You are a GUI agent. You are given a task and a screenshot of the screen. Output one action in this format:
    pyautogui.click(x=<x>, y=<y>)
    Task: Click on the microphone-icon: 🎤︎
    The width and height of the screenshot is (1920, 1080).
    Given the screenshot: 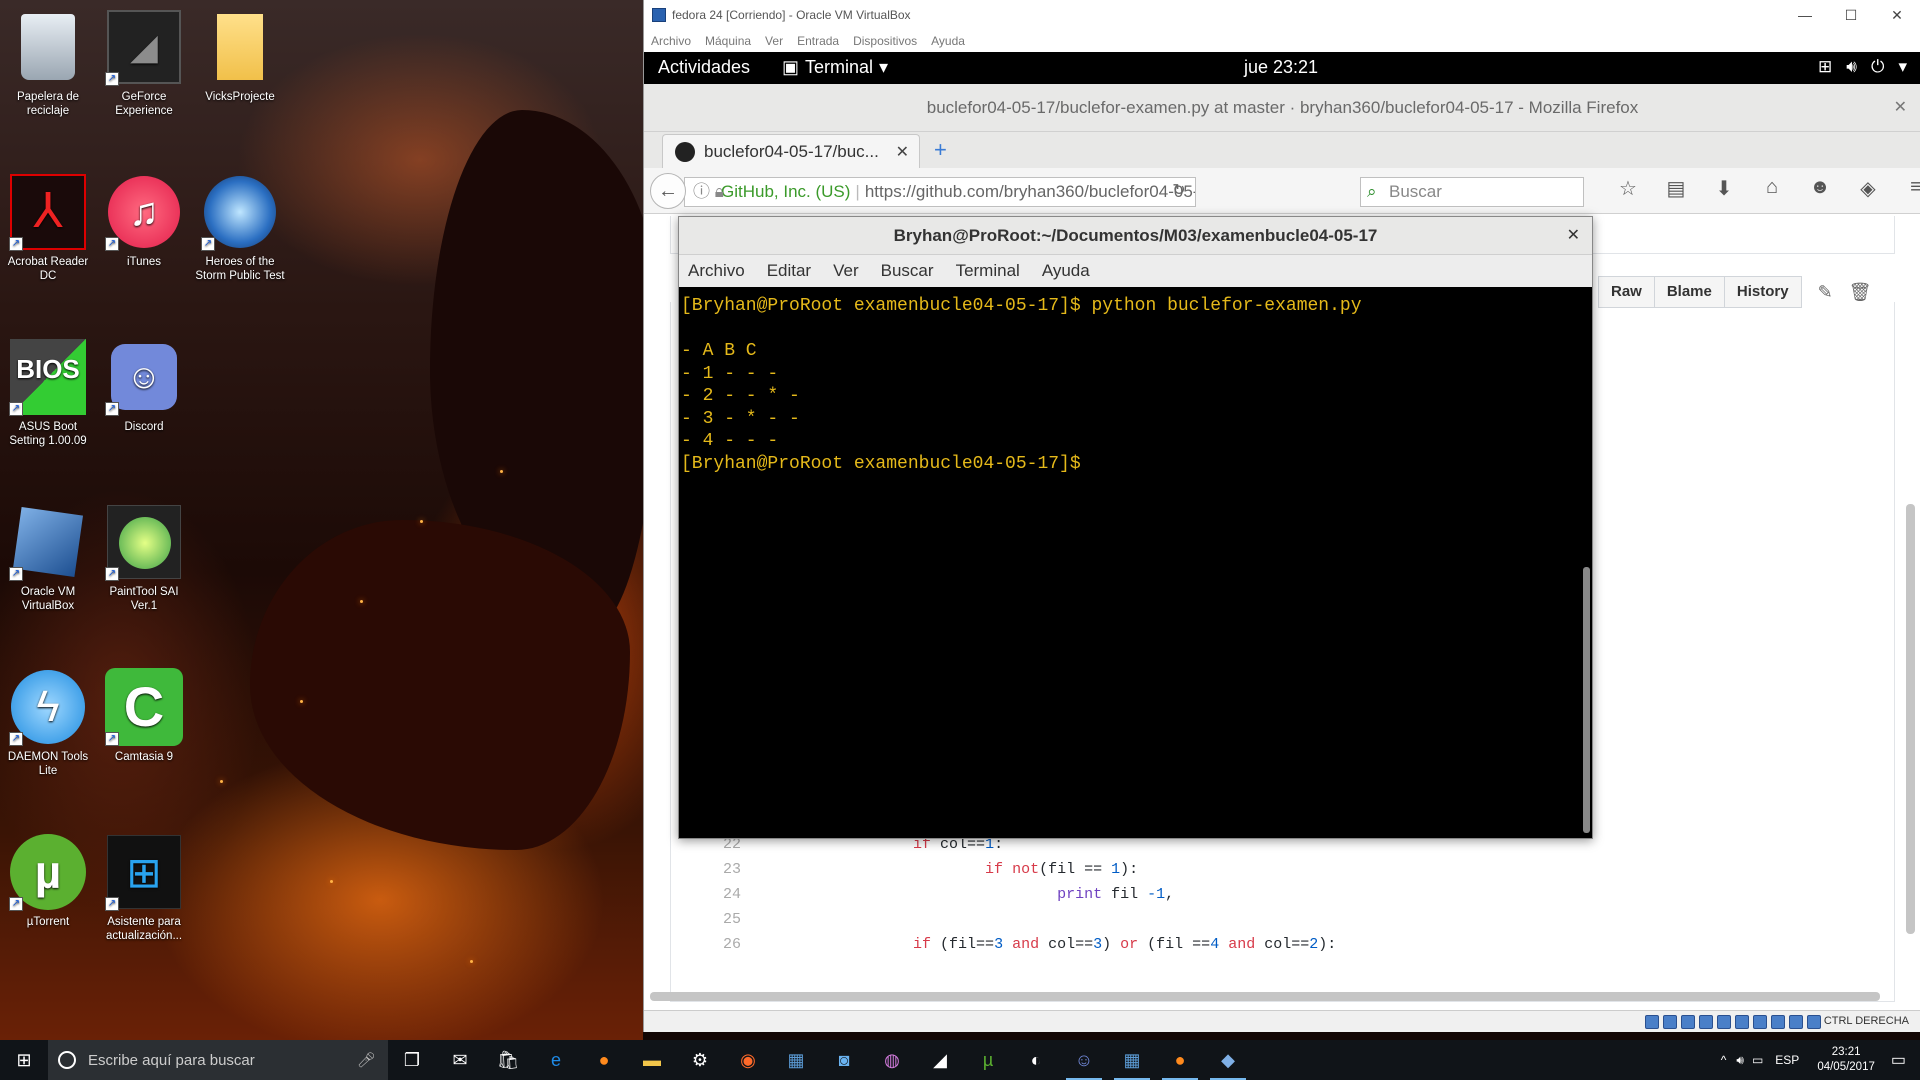 What is the action you would take?
    pyautogui.click(x=366, y=1060)
    